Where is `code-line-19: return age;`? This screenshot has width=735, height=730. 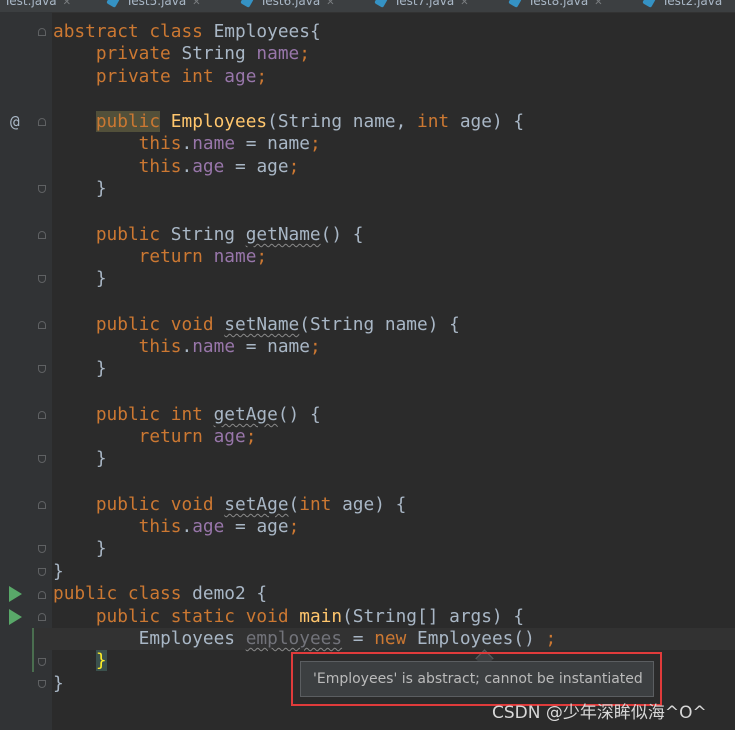
code-line-19: return age; is located at coordinates (155, 437).